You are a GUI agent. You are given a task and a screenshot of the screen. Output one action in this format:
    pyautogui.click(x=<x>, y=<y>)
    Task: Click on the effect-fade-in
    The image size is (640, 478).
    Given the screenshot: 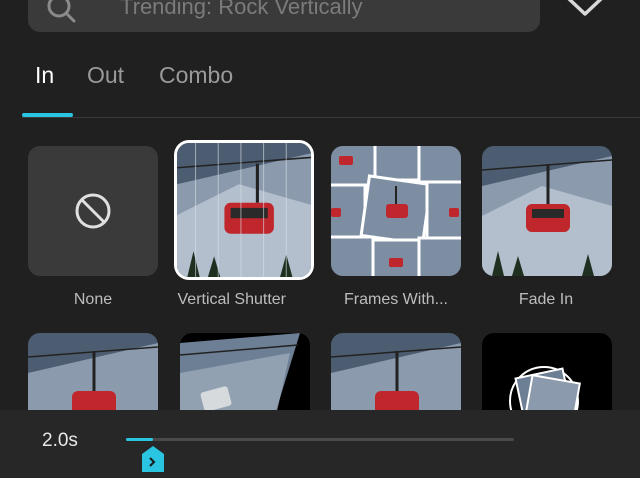 What is the action you would take?
    pyautogui.click(x=547, y=211)
    